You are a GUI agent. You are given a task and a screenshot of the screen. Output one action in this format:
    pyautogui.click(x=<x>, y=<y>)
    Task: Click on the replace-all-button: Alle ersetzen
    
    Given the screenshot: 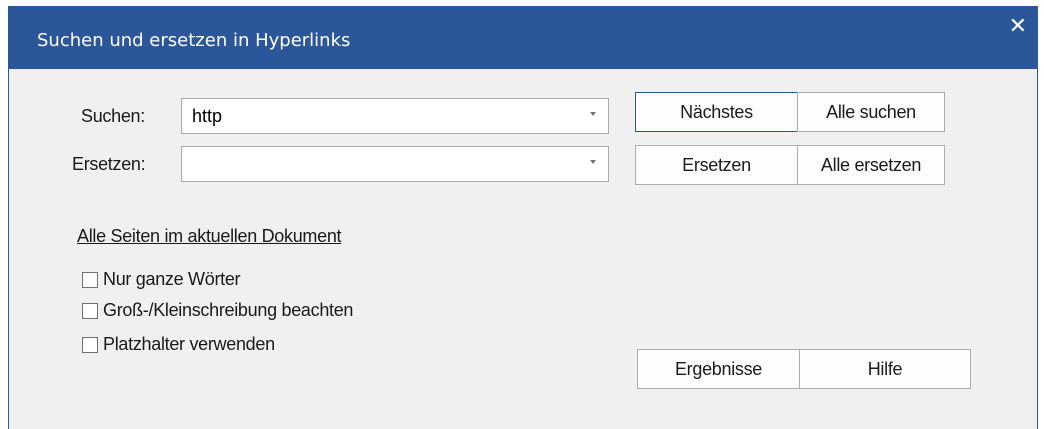 What is the action you would take?
    pyautogui.click(x=871, y=165)
    